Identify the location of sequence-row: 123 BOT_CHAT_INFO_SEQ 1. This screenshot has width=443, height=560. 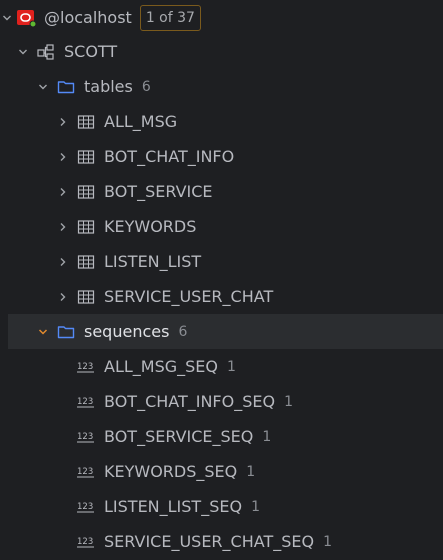
(221, 401).